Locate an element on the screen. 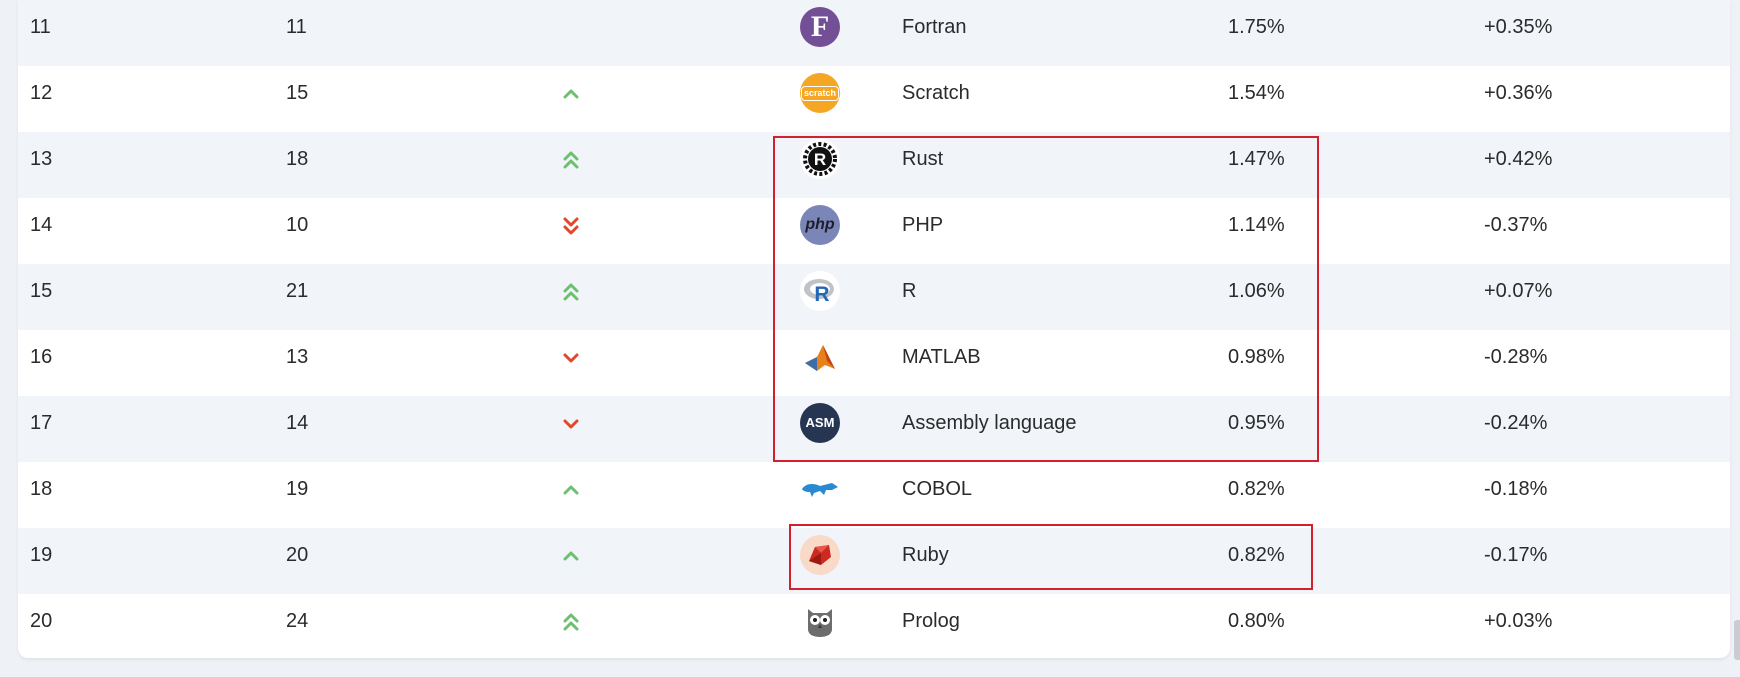 The width and height of the screenshot is (1740, 677). rank-previous: 24 is located at coordinates (297, 621).